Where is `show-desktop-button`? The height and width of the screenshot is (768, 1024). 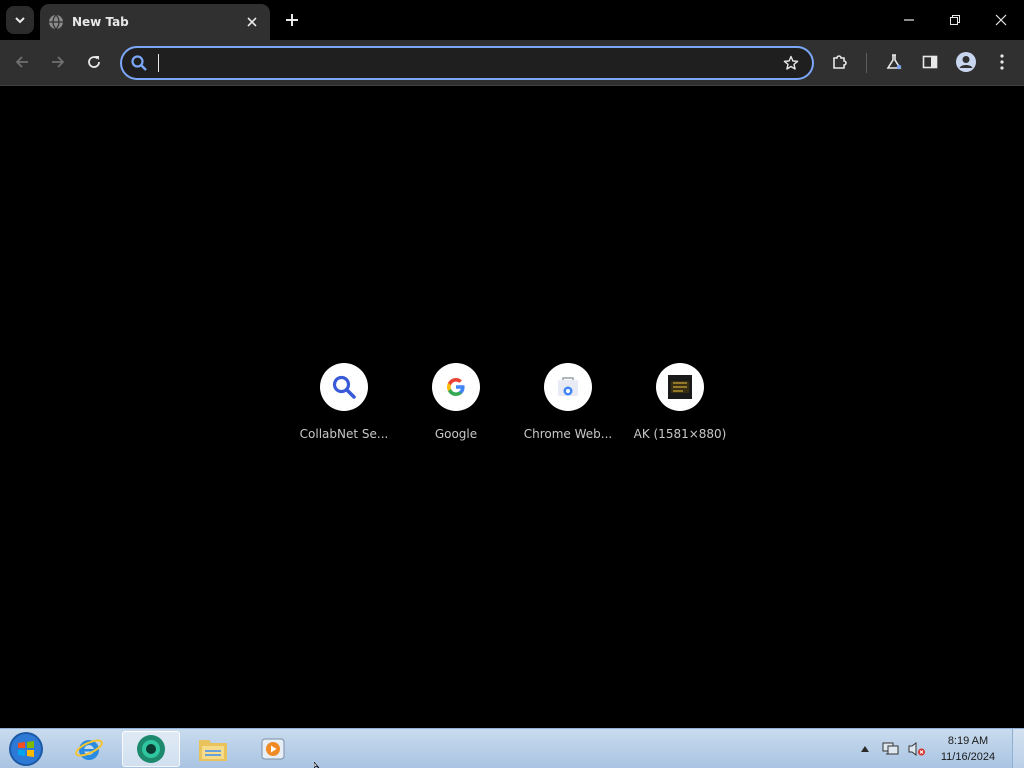 show-desktop-button is located at coordinates (1018, 748).